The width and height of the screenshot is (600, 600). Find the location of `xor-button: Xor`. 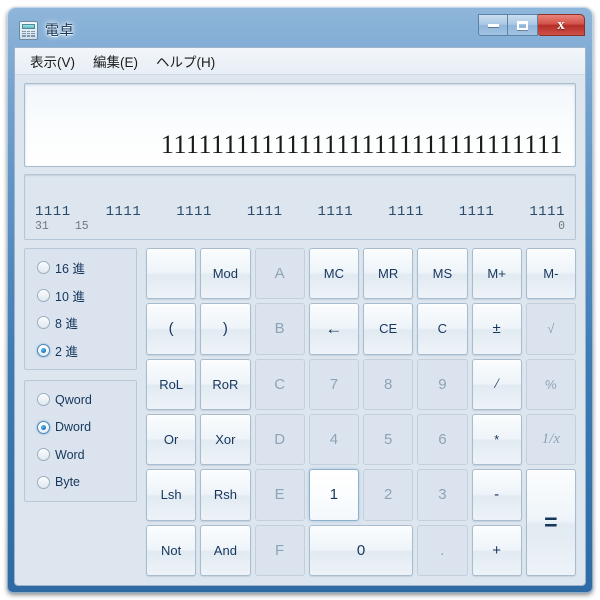

xor-button: Xor is located at coordinates (225, 439).